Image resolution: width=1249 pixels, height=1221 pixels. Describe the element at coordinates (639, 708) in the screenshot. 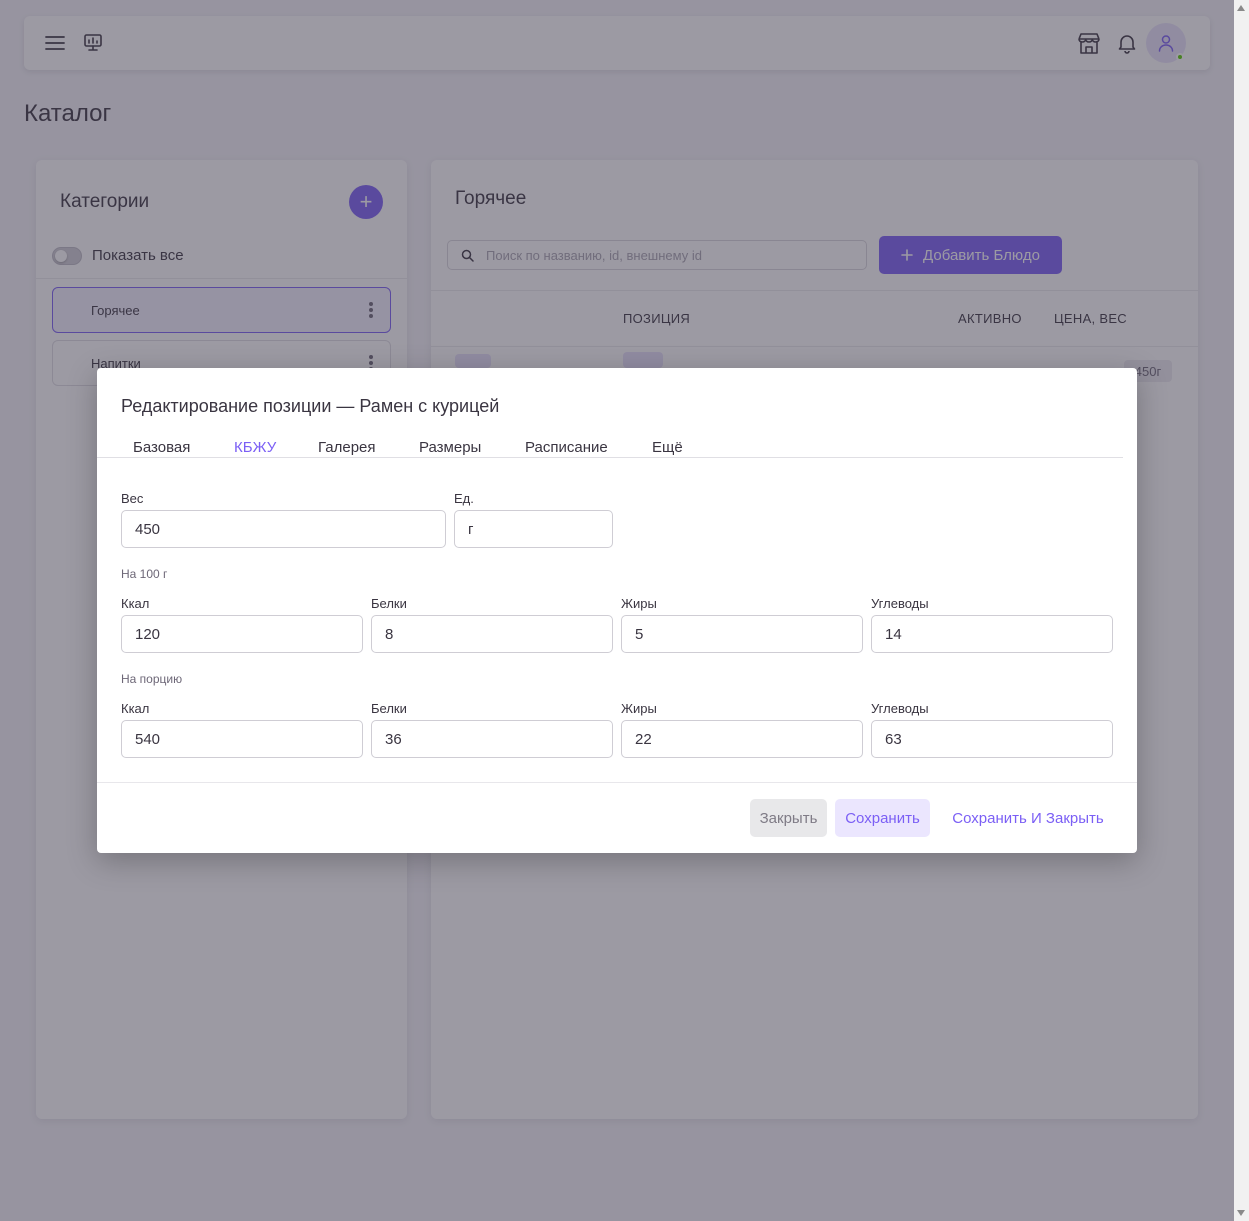

I see `per-portion-fat-label: Жиры` at that location.